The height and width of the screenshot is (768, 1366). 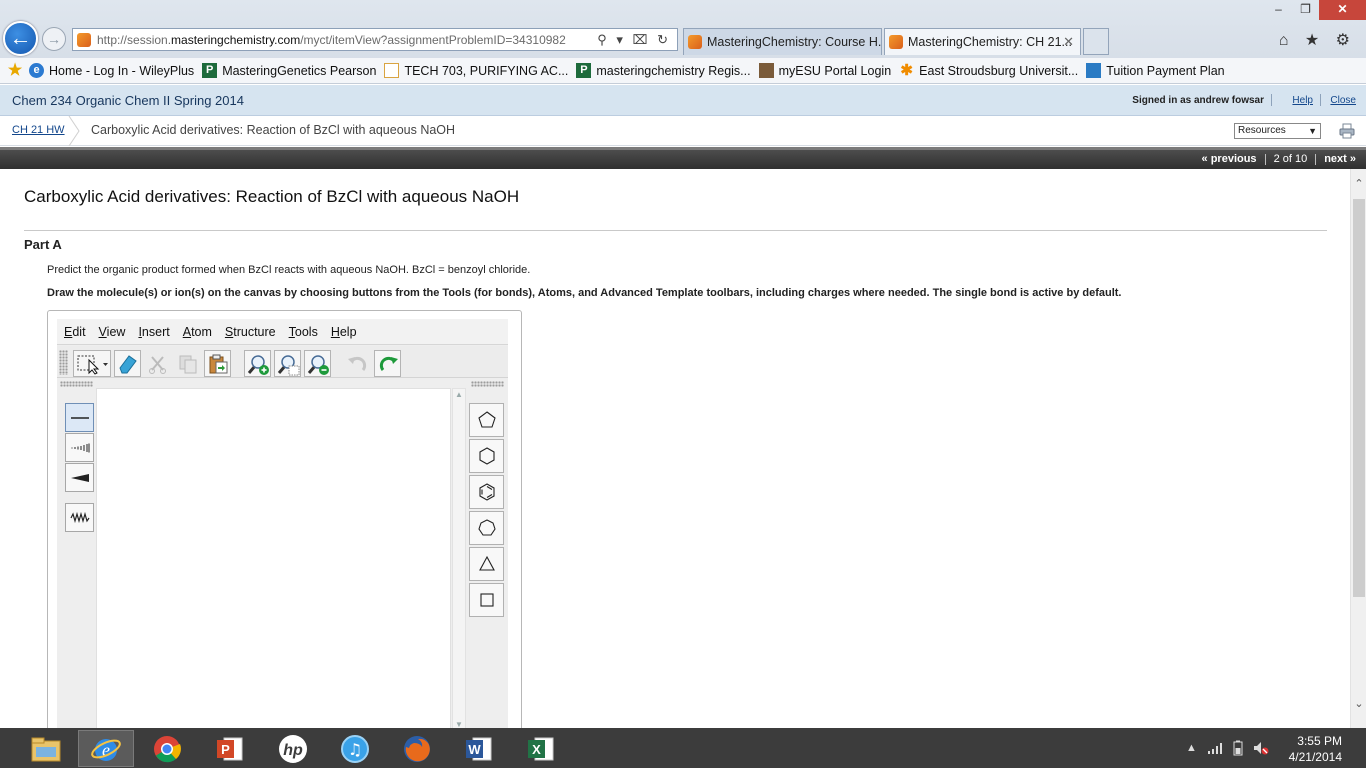 What do you see at coordinates (1340, 159) in the screenshot?
I see `next-link: next »` at bounding box center [1340, 159].